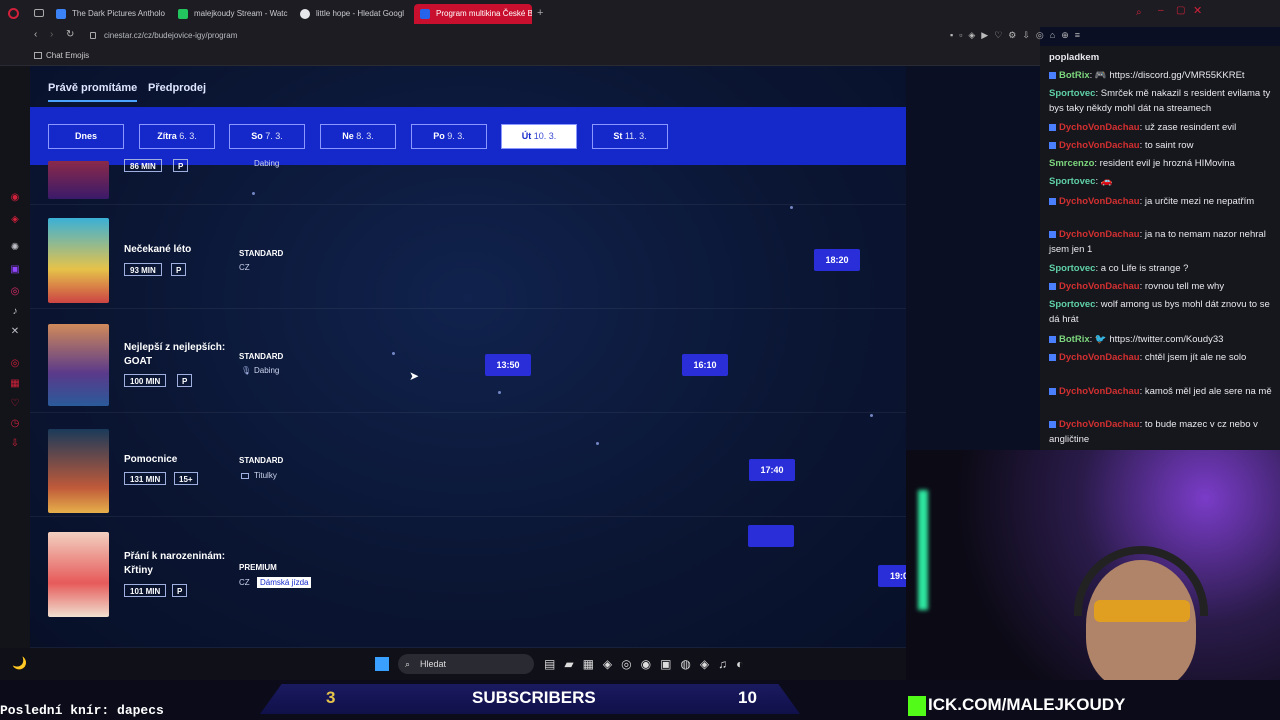 This screenshot has width=1280, height=720. Describe the element at coordinates (449, 136) in the screenshot. I see `date-button-mon: Po 9. 3.` at that location.